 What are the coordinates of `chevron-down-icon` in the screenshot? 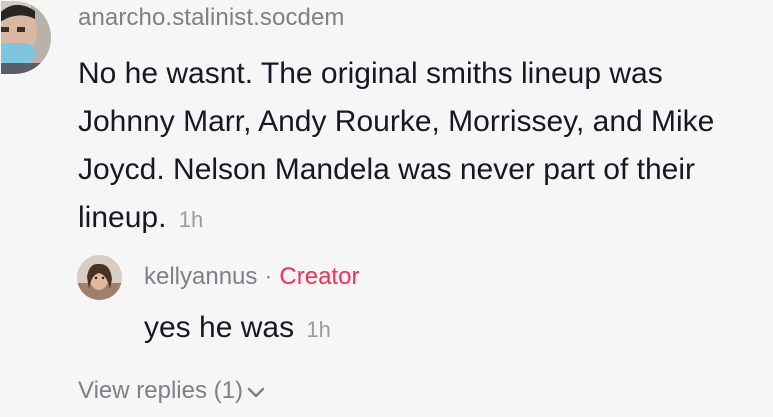 It's located at (256, 392).